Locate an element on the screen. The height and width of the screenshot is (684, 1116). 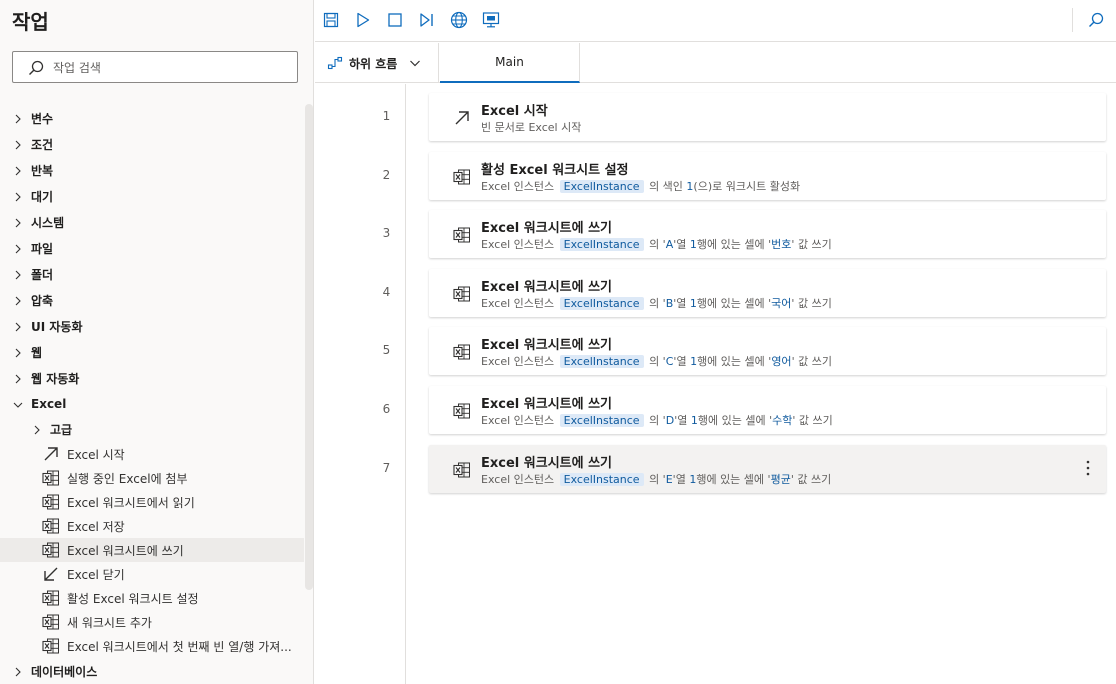
search-box is located at coordinates (155, 67).